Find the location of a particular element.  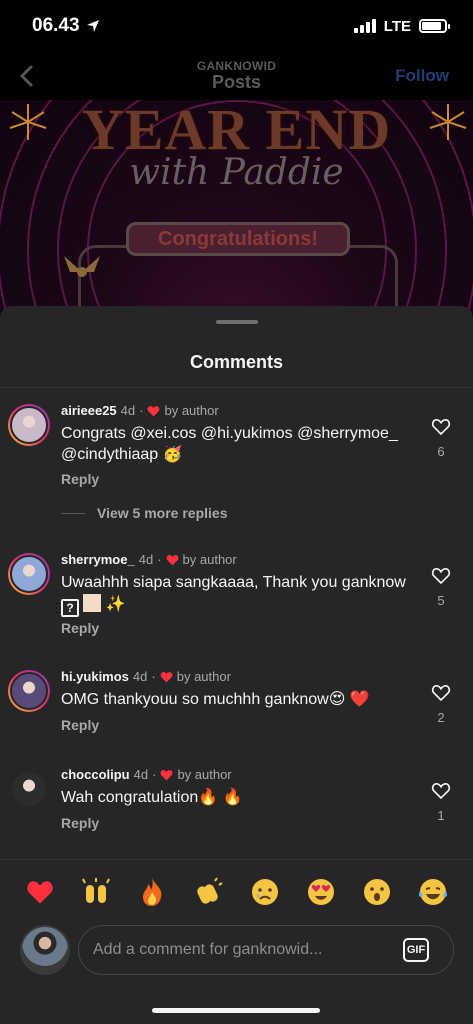

heart-emoji-icon is located at coordinates (40, 892).